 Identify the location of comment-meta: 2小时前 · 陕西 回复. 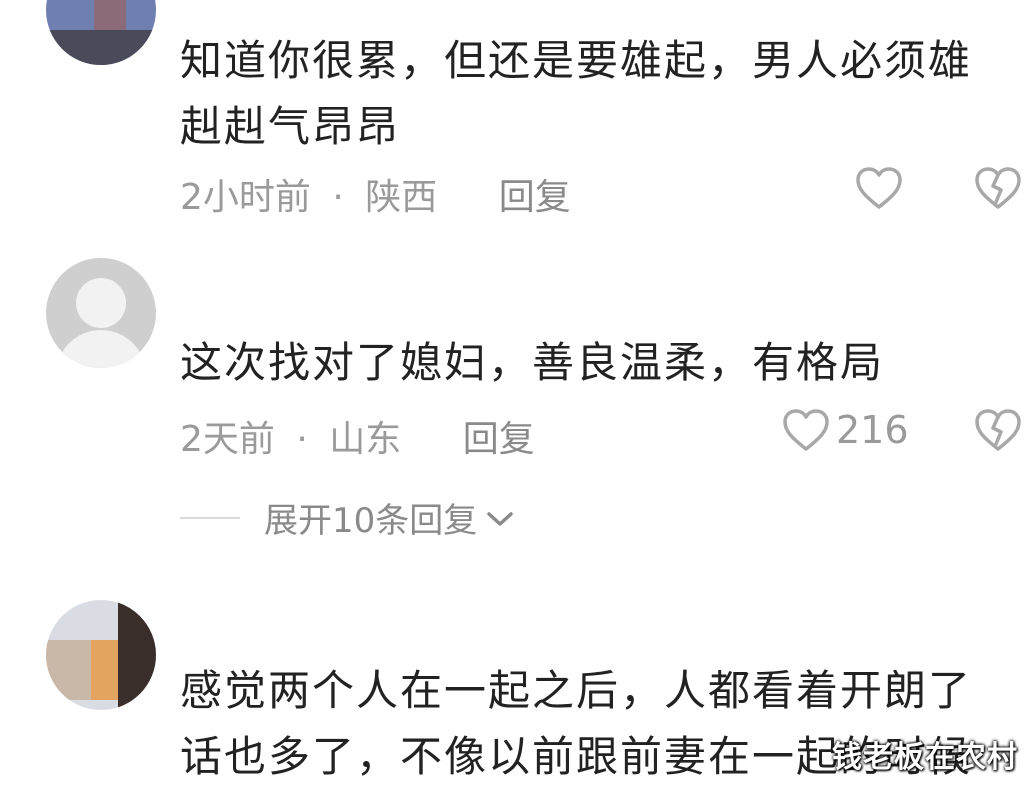
(375, 194).